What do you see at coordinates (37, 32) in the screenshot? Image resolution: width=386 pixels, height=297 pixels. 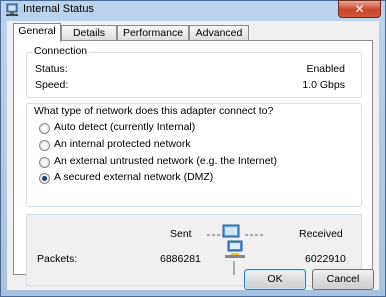 I see `tab-general: General` at bounding box center [37, 32].